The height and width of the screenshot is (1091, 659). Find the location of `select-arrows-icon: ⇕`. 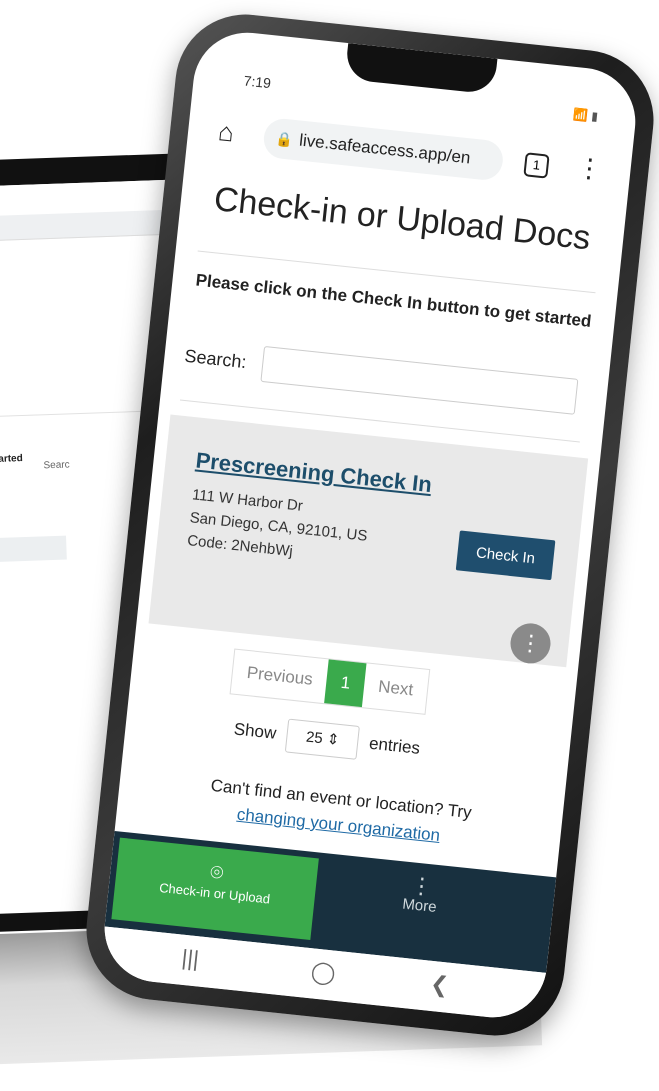

select-arrows-icon: ⇕ is located at coordinates (333, 739).